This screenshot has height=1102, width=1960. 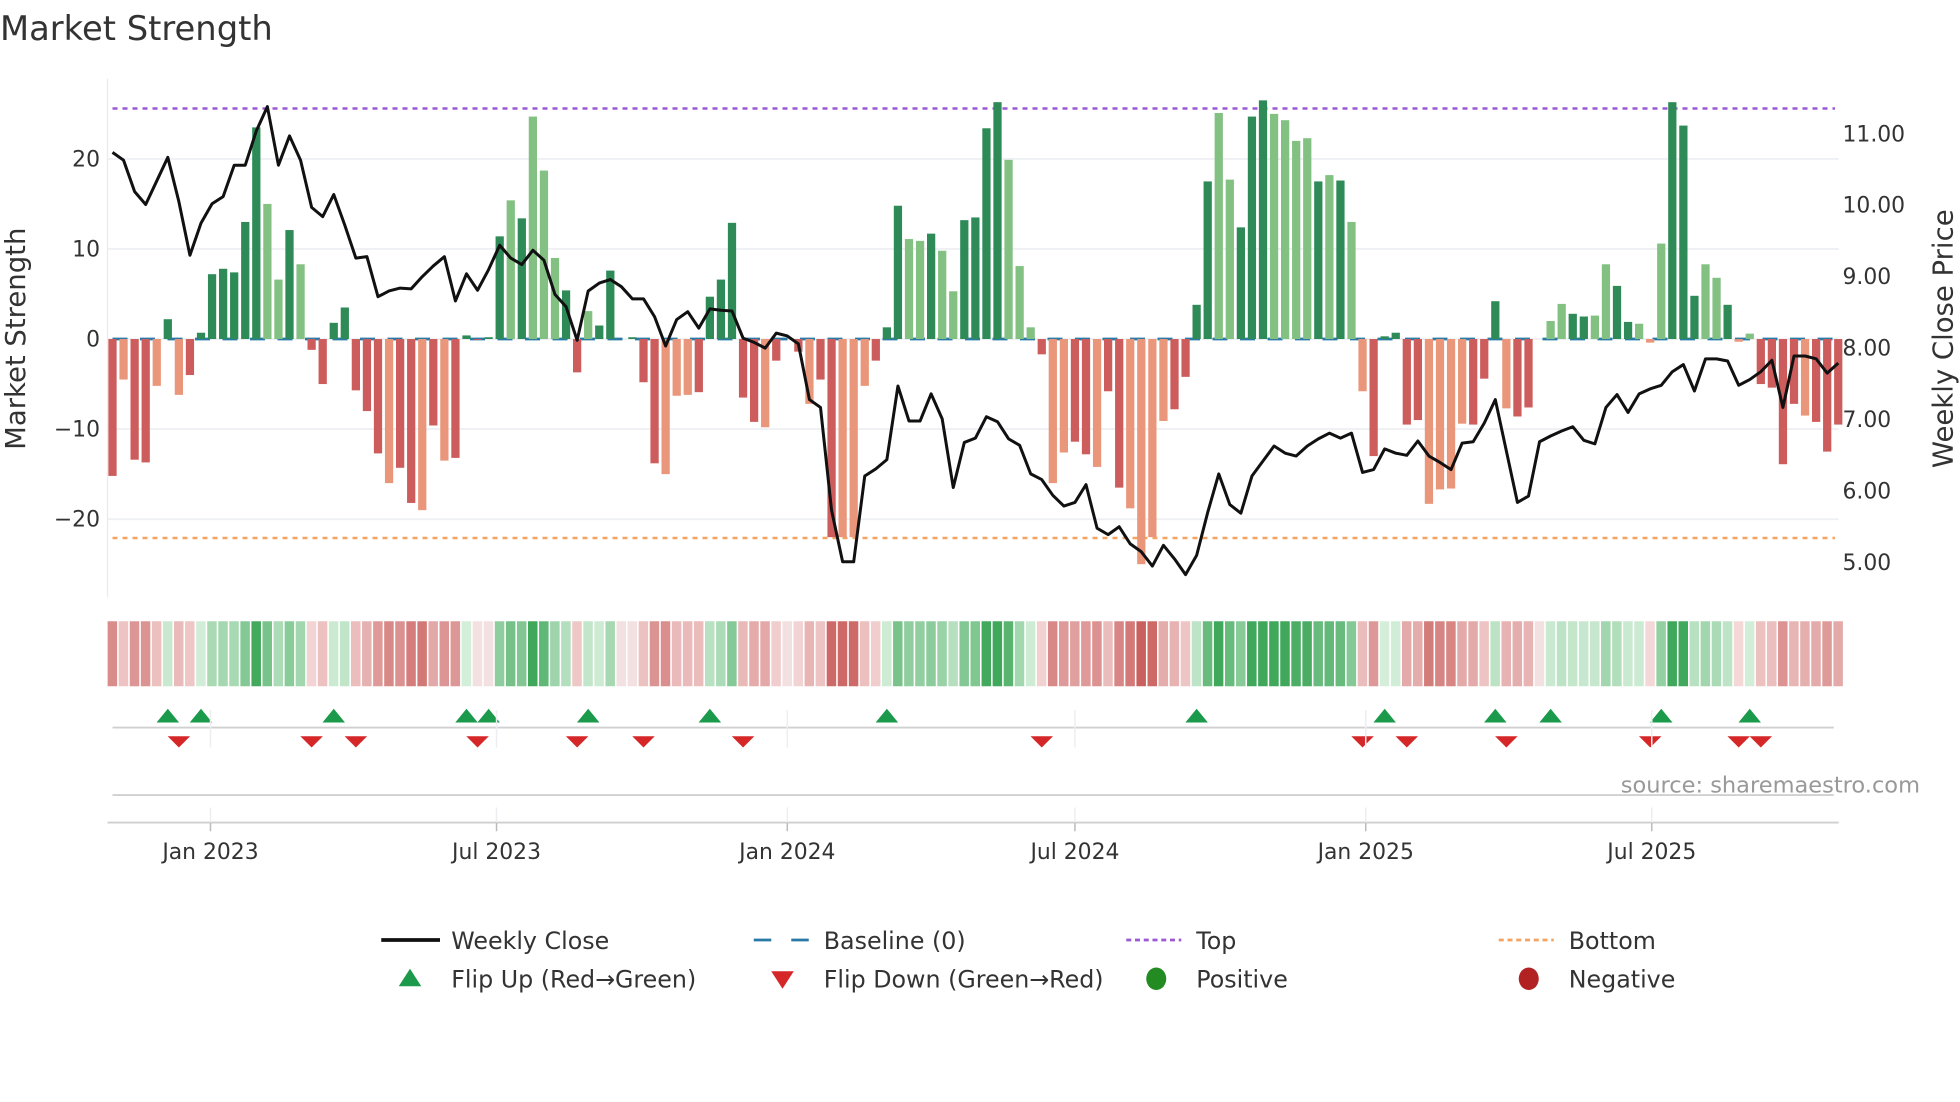 I want to click on legend-label: Bottom, so click(x=1612, y=941).